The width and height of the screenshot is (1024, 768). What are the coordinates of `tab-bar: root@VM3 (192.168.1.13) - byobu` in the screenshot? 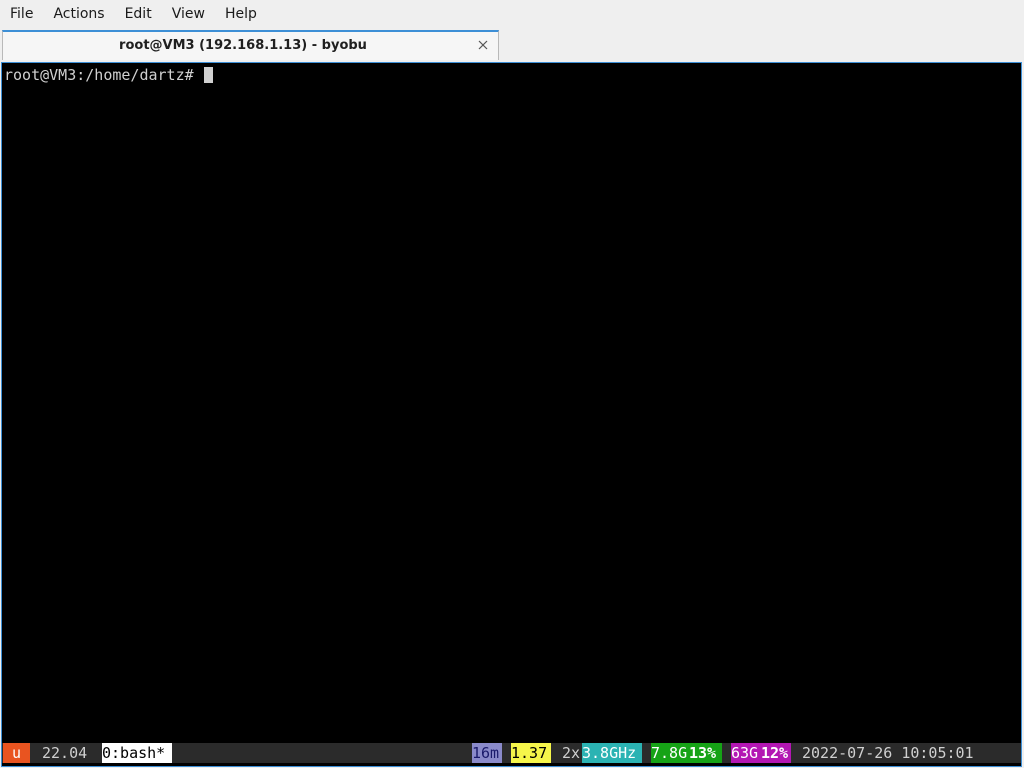 It's located at (512, 45).